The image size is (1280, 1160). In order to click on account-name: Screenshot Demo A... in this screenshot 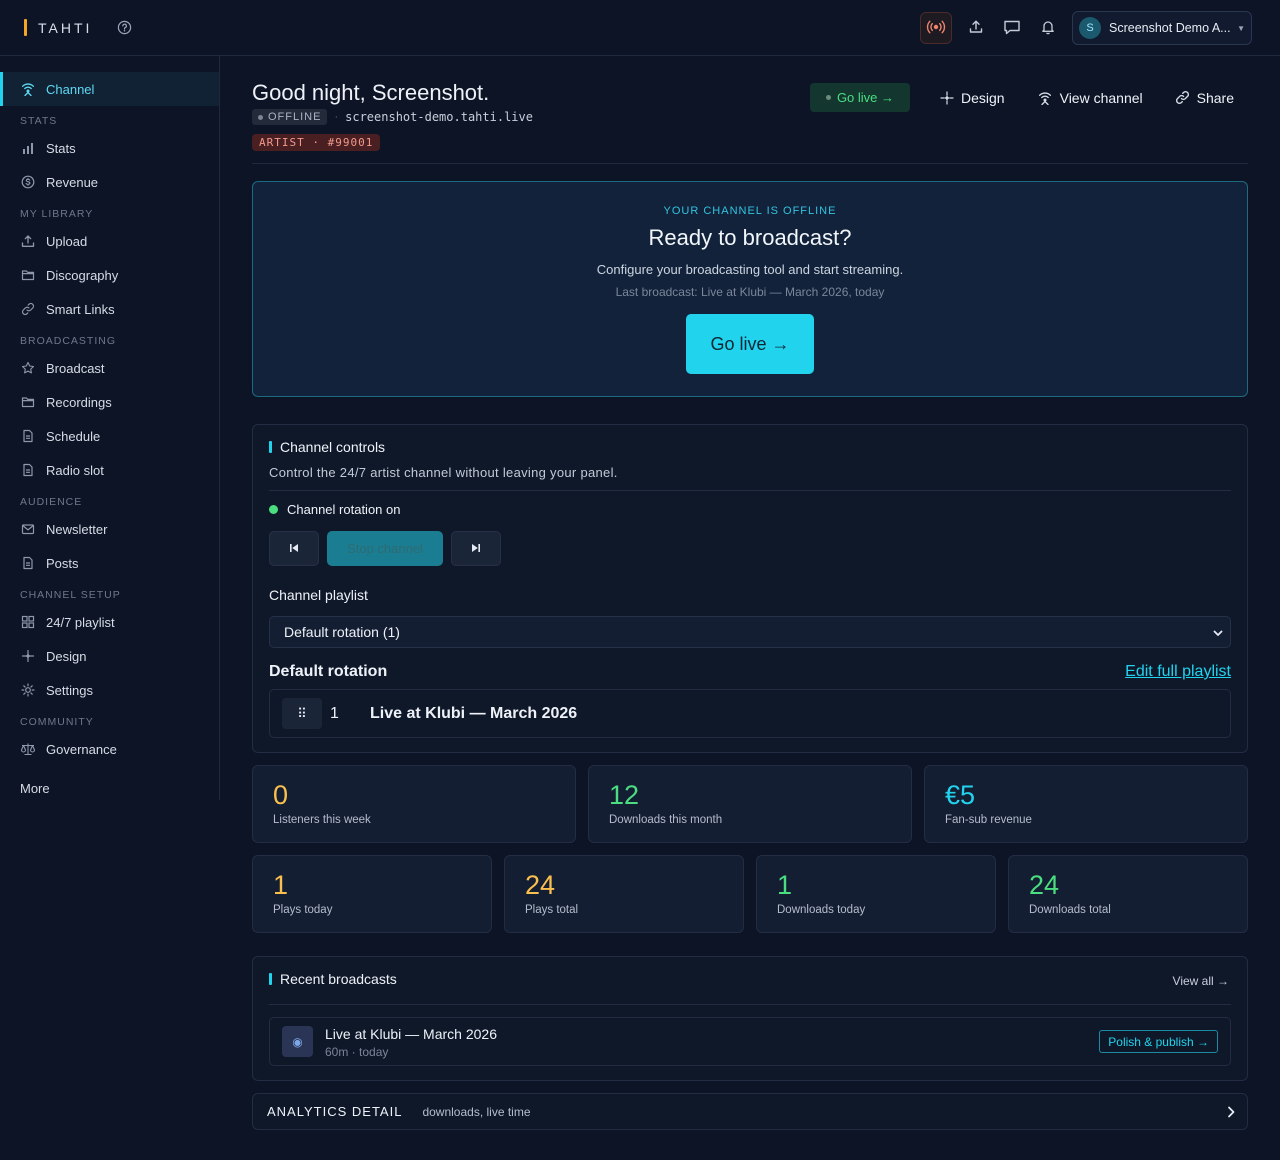, I will do `click(1170, 28)`.